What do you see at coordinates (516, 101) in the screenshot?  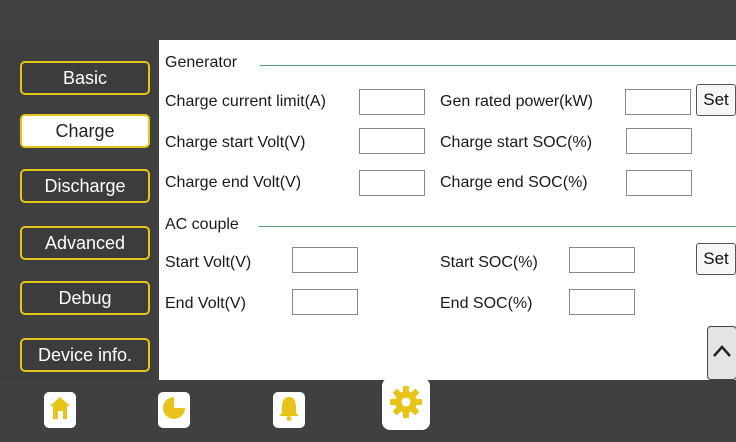 I see `gen-rated-power-label: Gen rated power(kW)` at bounding box center [516, 101].